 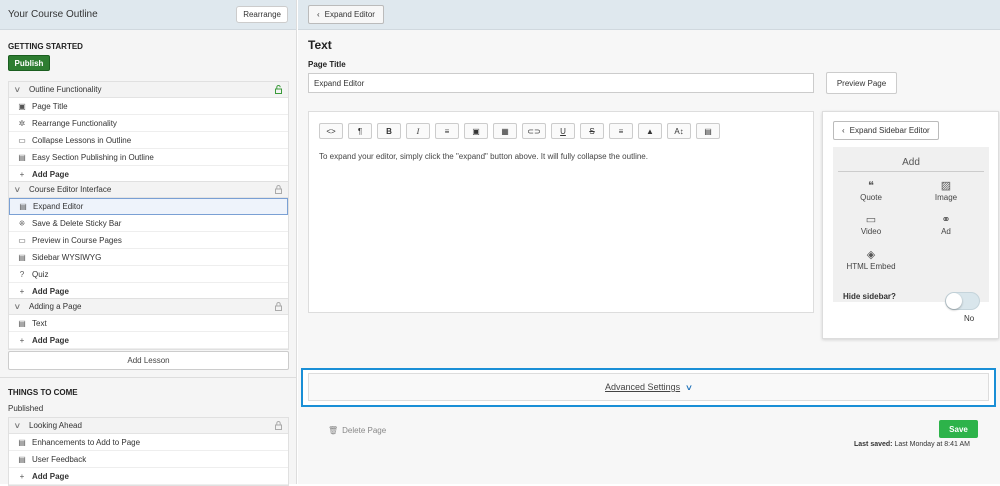 What do you see at coordinates (278, 89) in the screenshot?
I see `unlock-icon` at bounding box center [278, 89].